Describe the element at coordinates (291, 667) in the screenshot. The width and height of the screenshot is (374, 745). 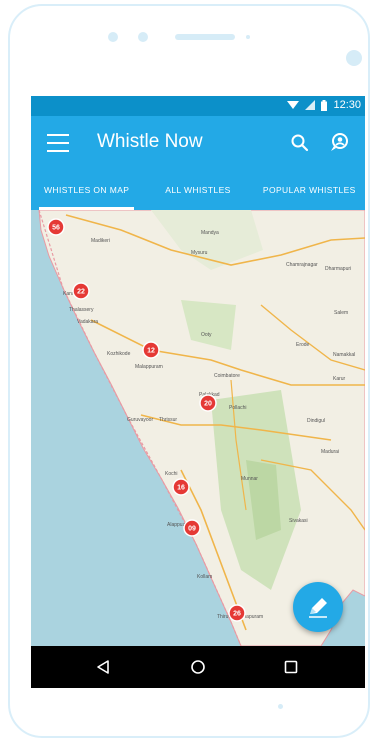
I see `recents-icon` at that location.